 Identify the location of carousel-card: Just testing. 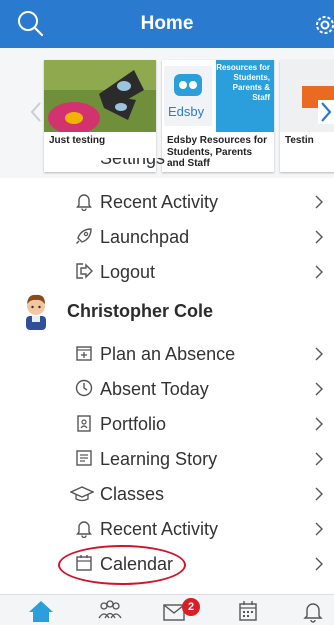
(100, 116).